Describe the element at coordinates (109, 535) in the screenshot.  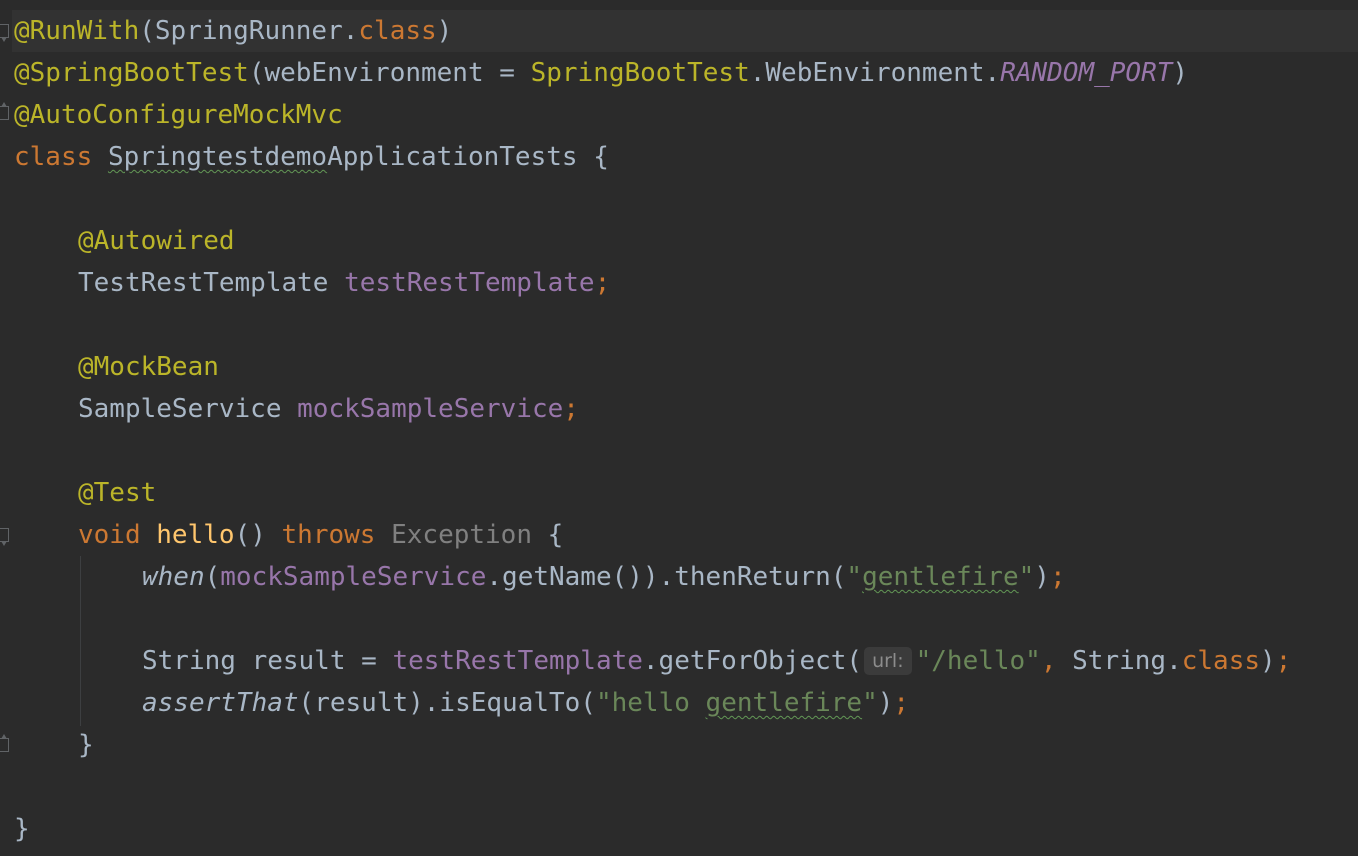
I see `keyword-token: void` at that location.